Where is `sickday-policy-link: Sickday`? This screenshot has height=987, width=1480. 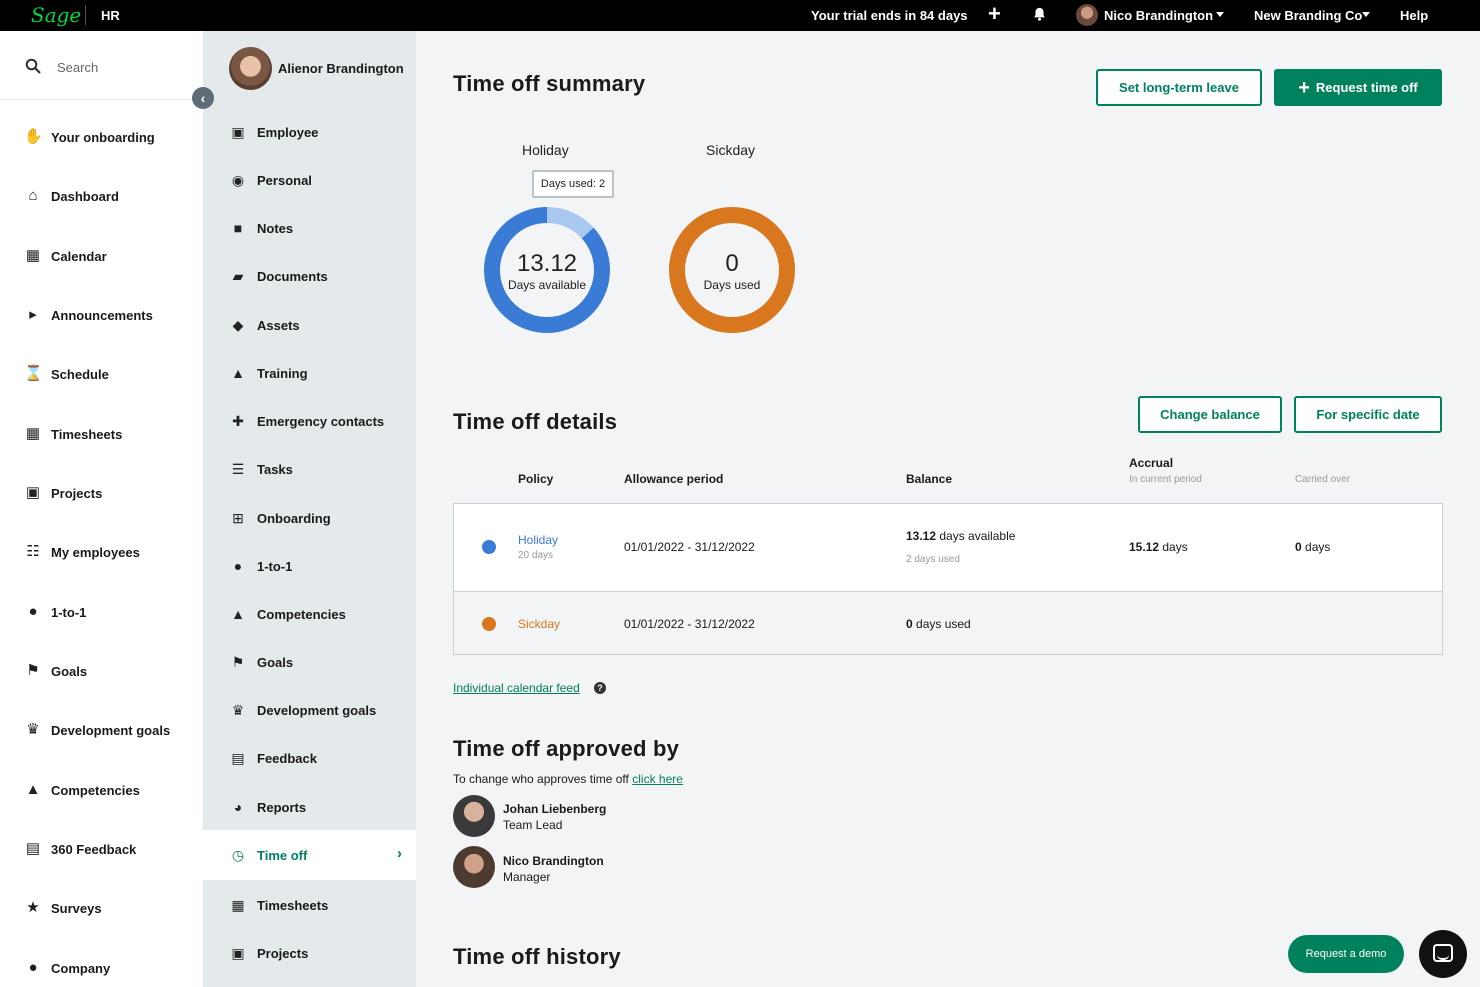
sickday-policy-link: Sickday is located at coordinates (539, 624).